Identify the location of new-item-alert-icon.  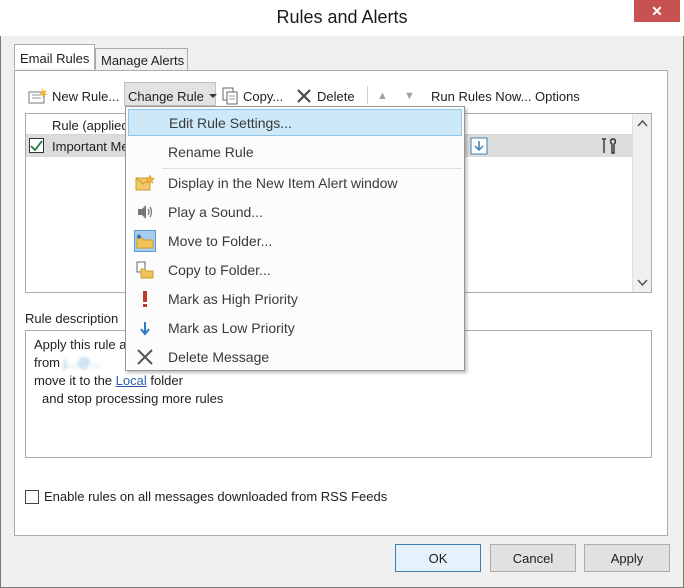
(145, 183).